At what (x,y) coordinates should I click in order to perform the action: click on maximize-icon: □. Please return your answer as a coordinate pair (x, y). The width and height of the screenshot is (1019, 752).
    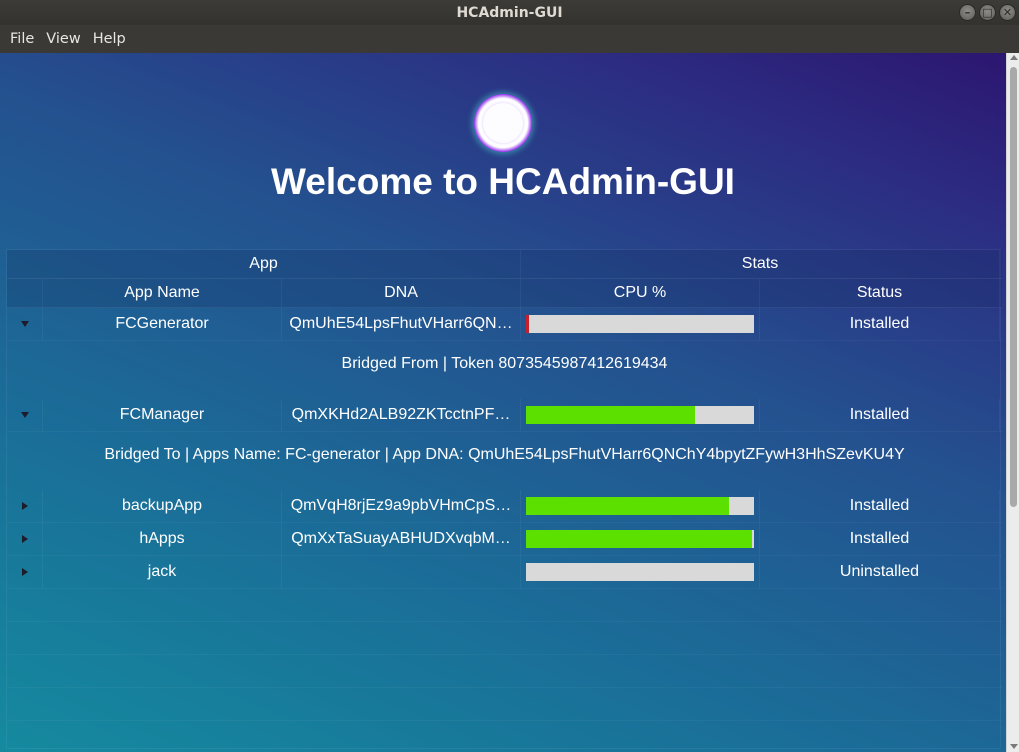
    Looking at the image, I should click on (987, 12).